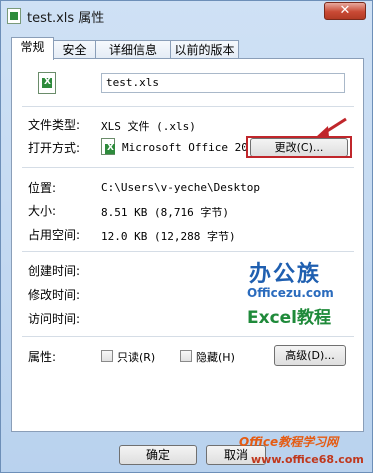  Describe the element at coordinates (180, 187) in the screenshot. I see `location-value: C:\Users\v-yeche\Desktop` at that location.